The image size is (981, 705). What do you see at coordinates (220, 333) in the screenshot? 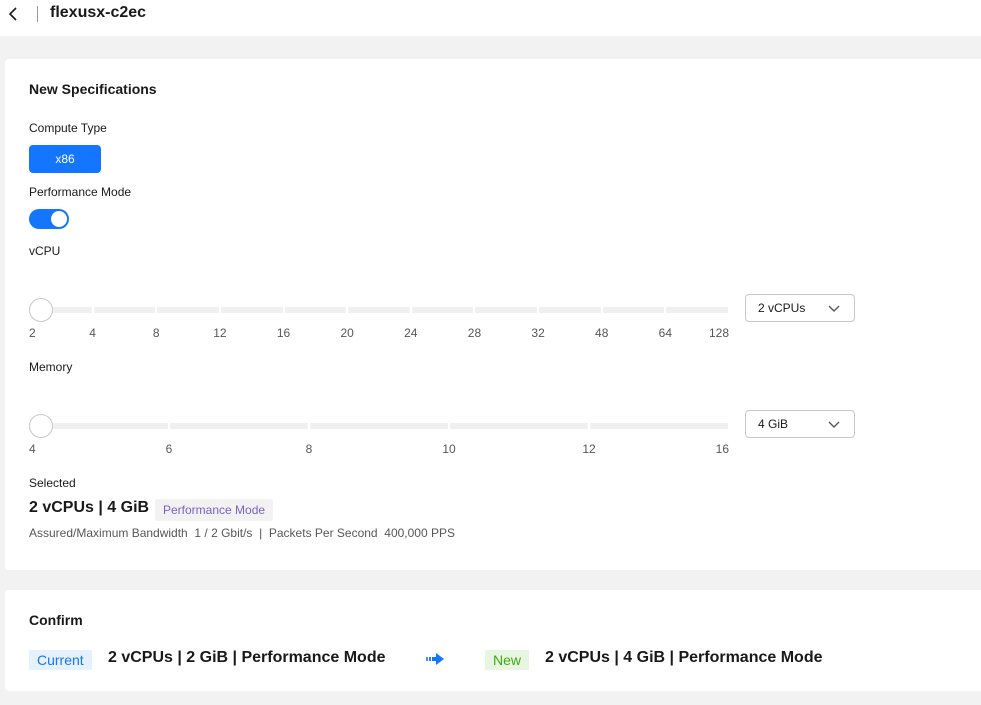
I see `vcpu-tick-label: 12` at bounding box center [220, 333].